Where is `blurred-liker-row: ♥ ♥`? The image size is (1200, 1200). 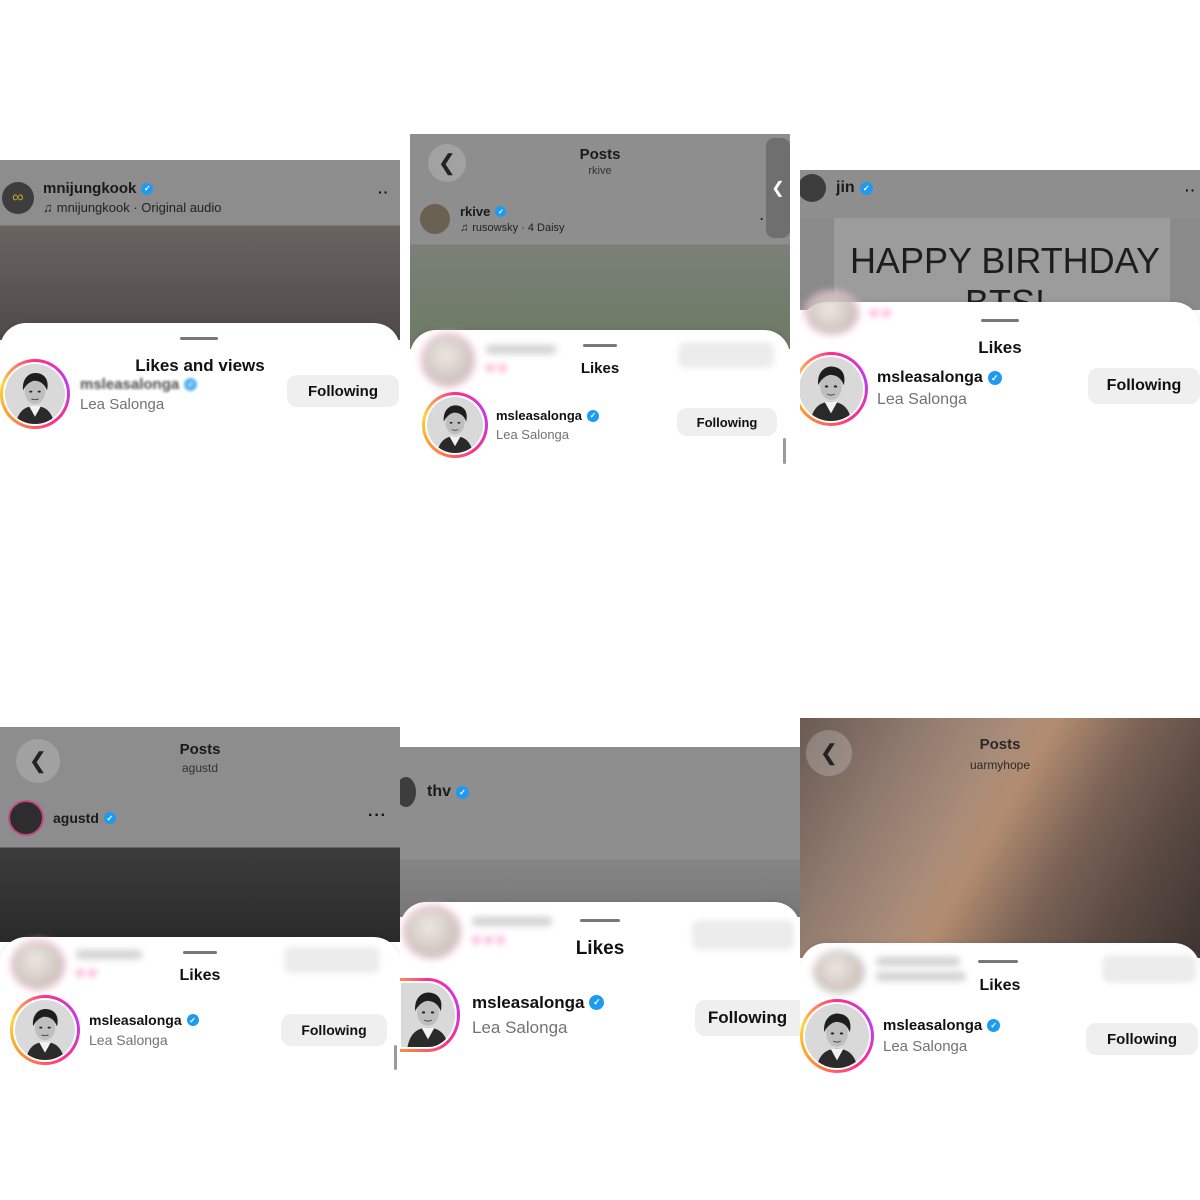
blurred-liker-row: ♥ ♥ is located at coordinates (847, 313).